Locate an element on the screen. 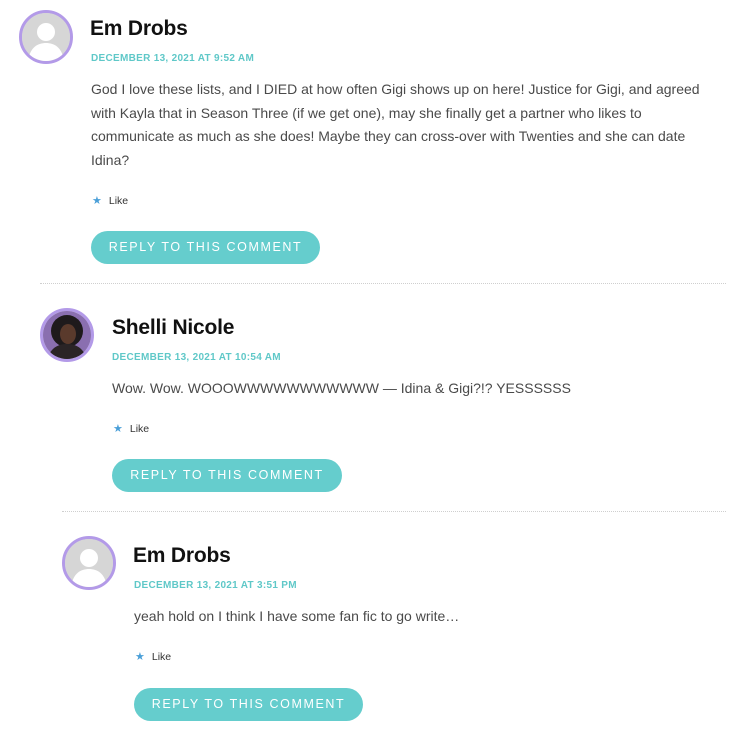 This screenshot has width=744, height=732. comment-date: DECEMBER 13, 2021 AT 10:54 AM is located at coordinates (196, 357).